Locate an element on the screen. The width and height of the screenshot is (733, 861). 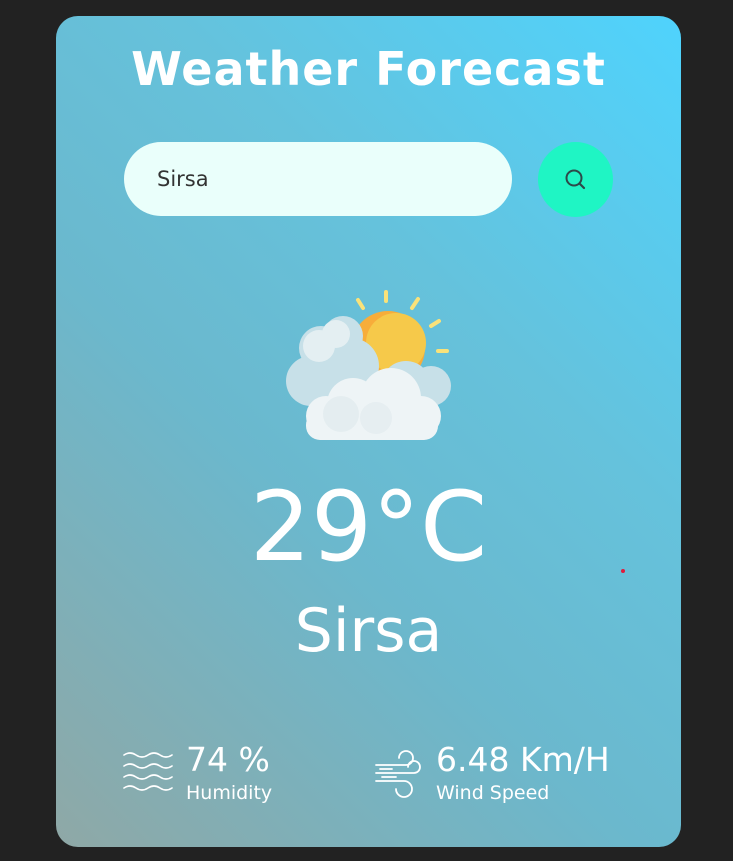
humidity-label: Humidity is located at coordinates (229, 793).